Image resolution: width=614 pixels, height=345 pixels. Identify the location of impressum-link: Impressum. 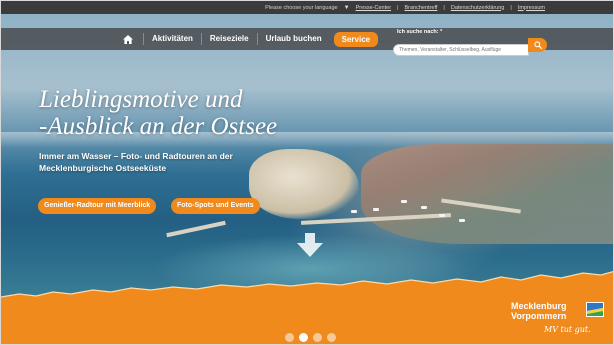
(531, 8).